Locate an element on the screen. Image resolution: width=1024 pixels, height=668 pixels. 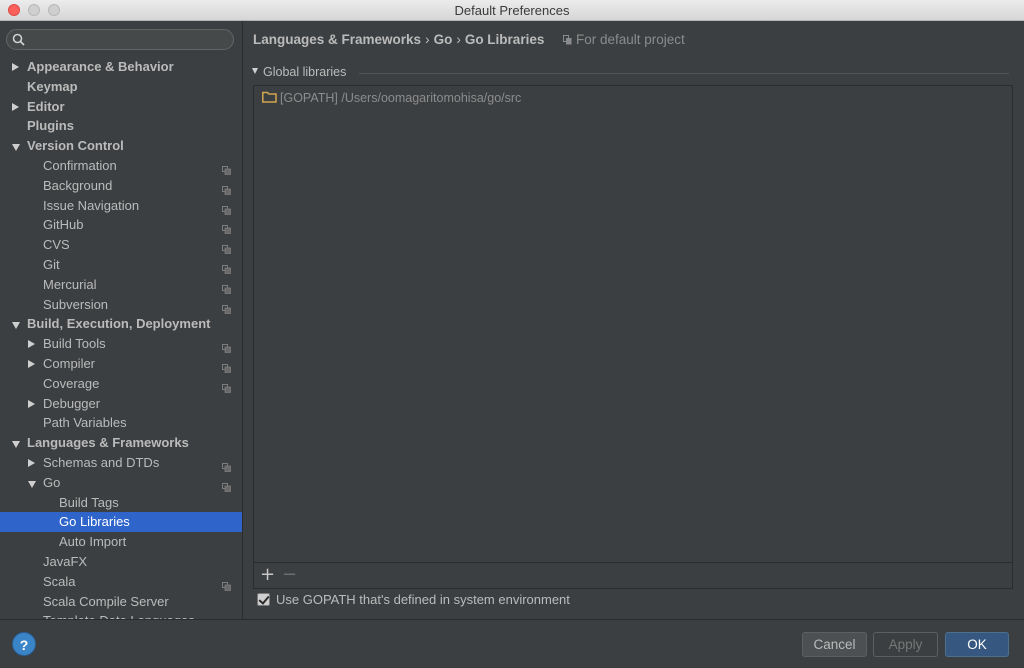
sidebar-item: Scala is located at coordinates (121, 582).